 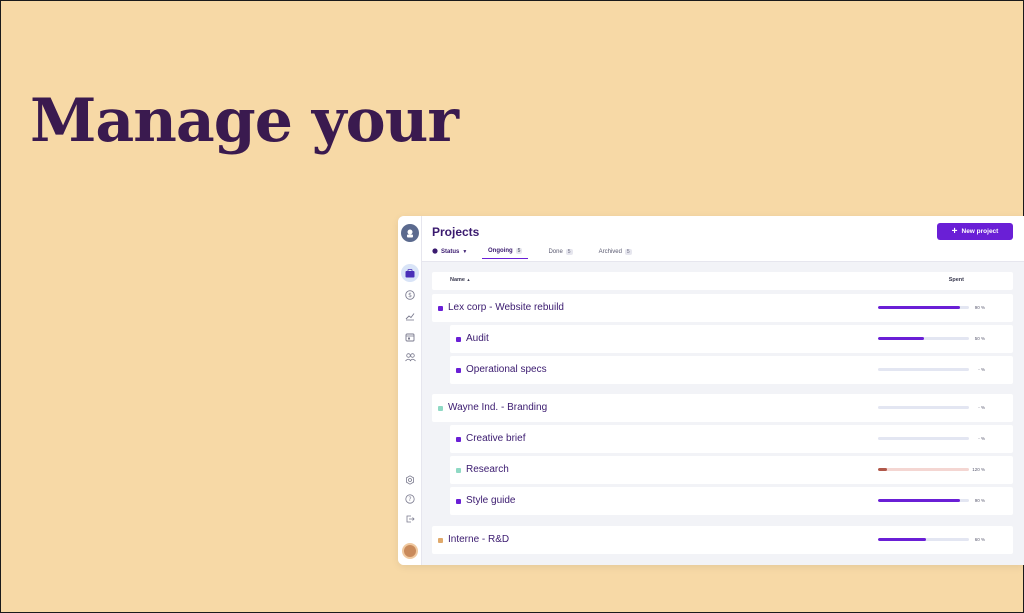 What do you see at coordinates (610, 251) in the screenshot?
I see `tab-label: Archived` at bounding box center [610, 251].